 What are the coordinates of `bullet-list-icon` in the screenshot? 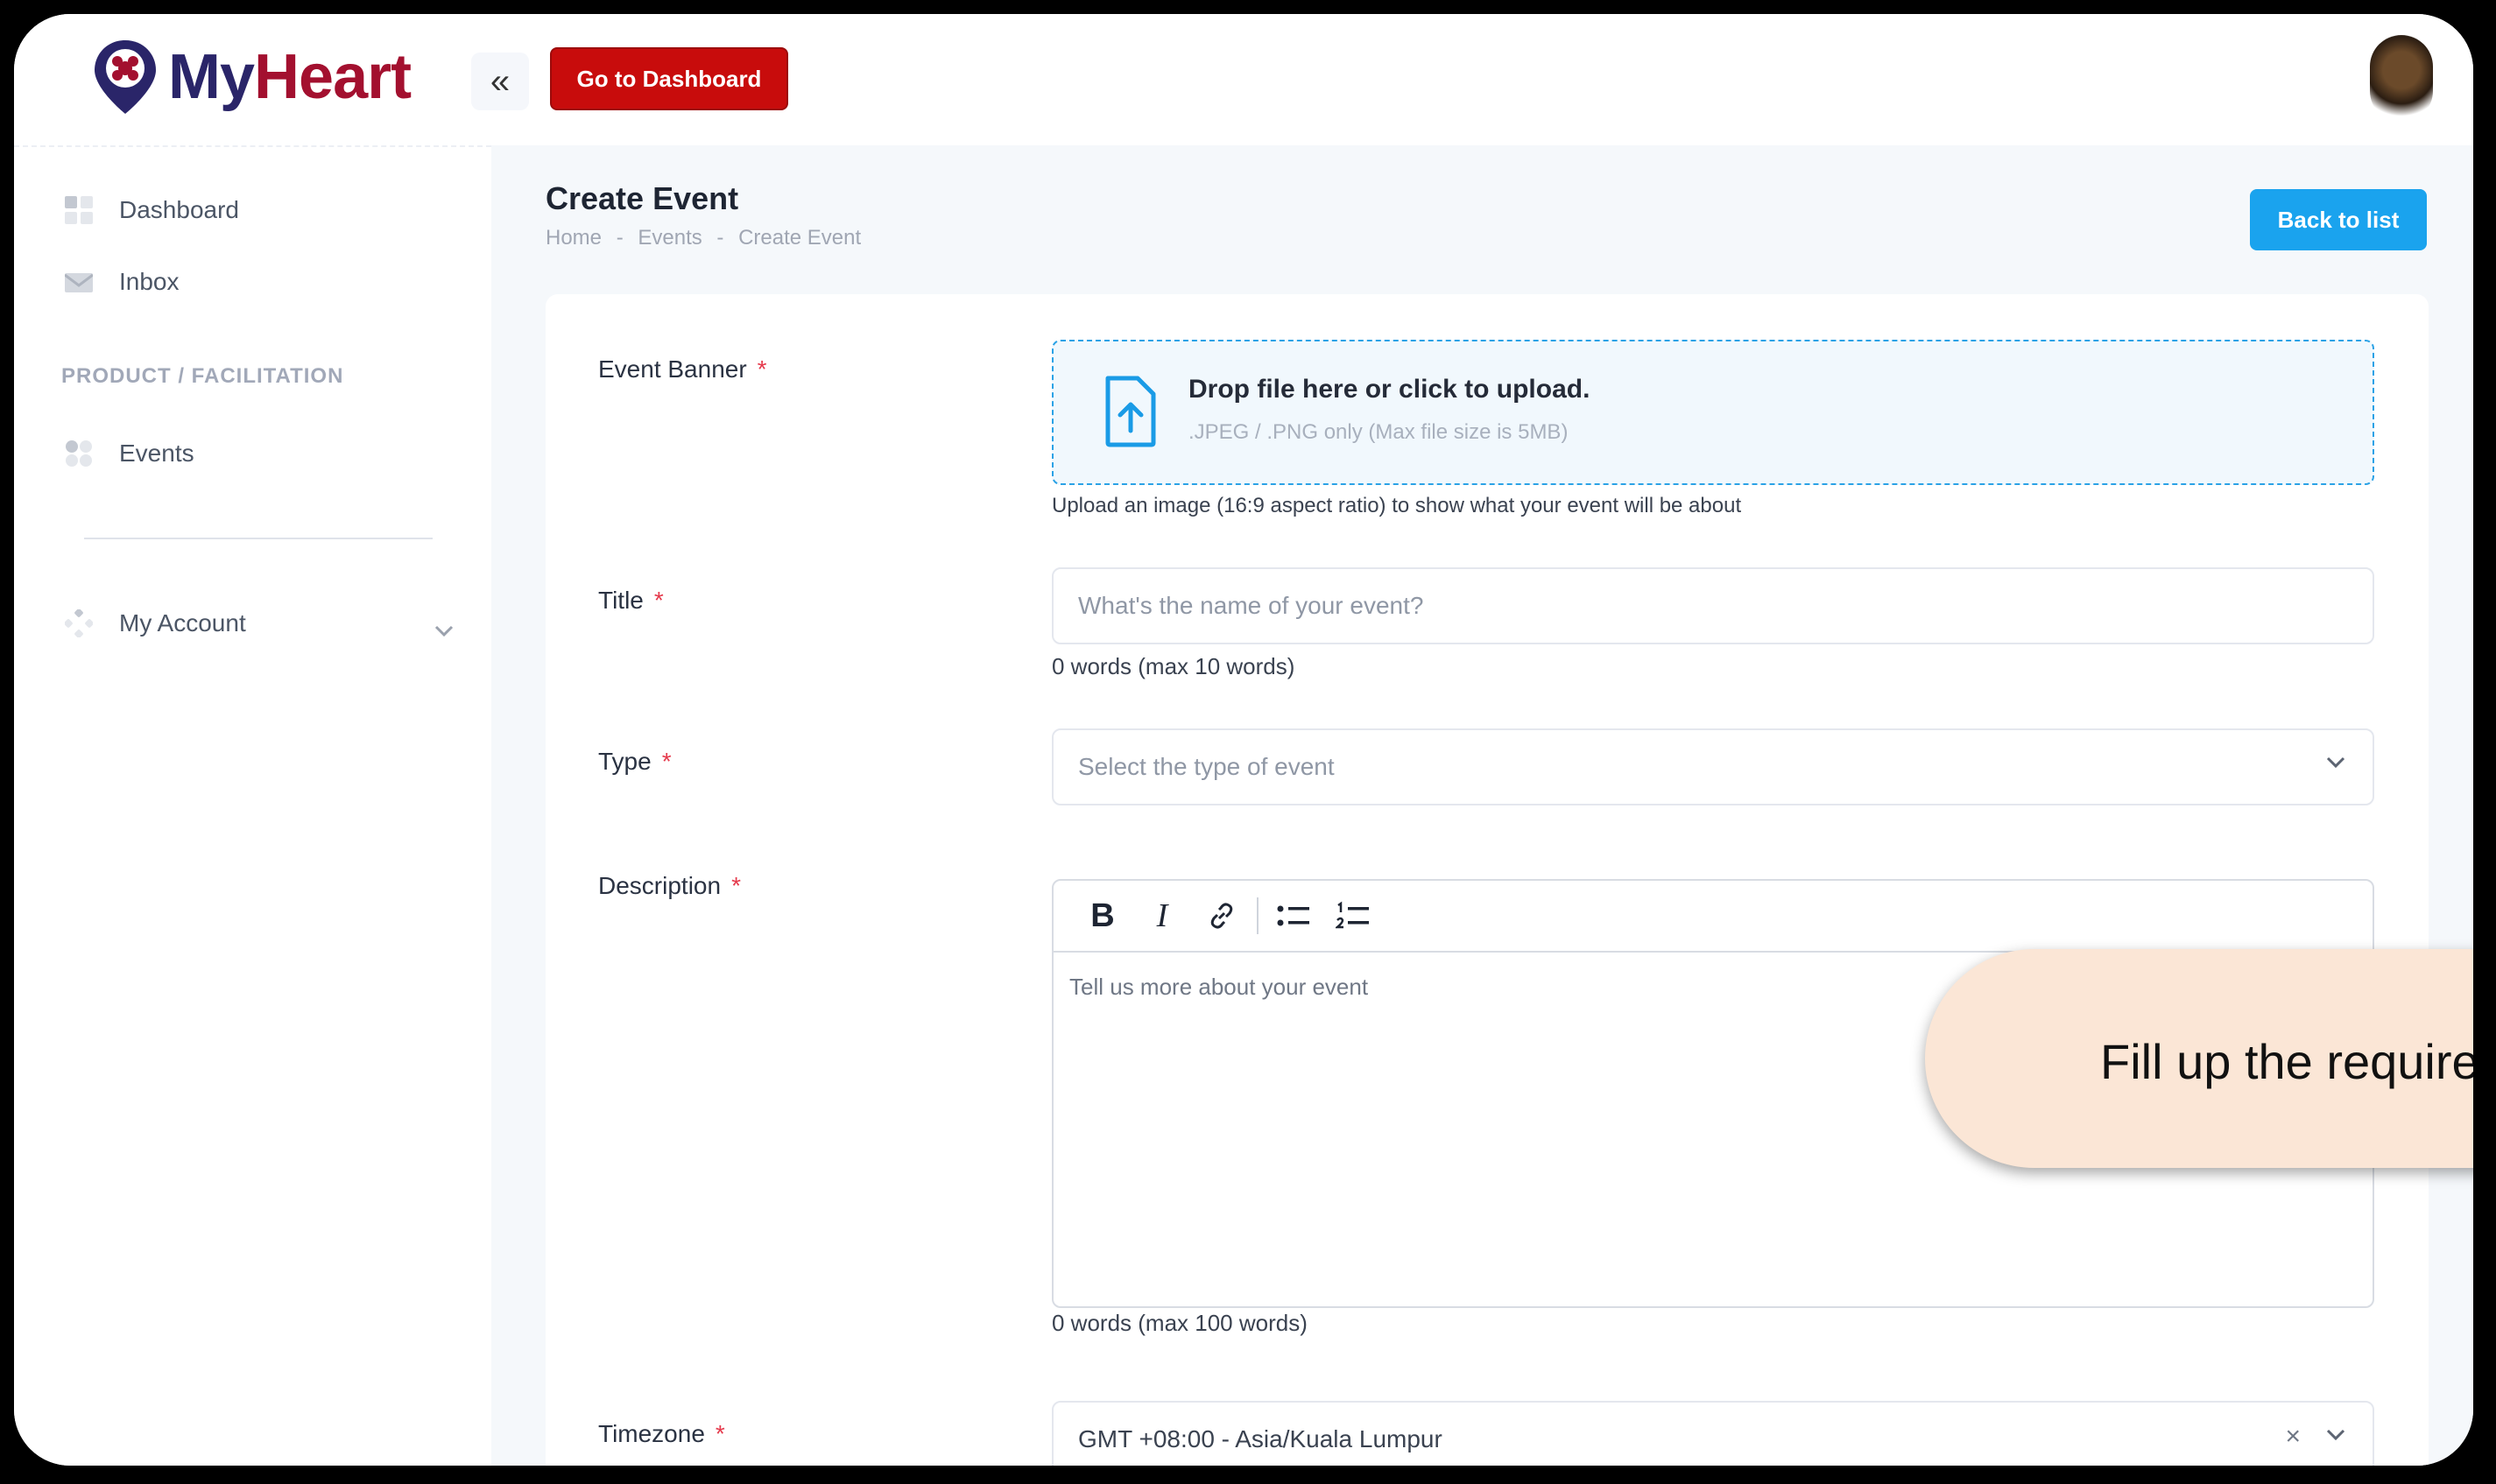 It's located at (1293, 916).